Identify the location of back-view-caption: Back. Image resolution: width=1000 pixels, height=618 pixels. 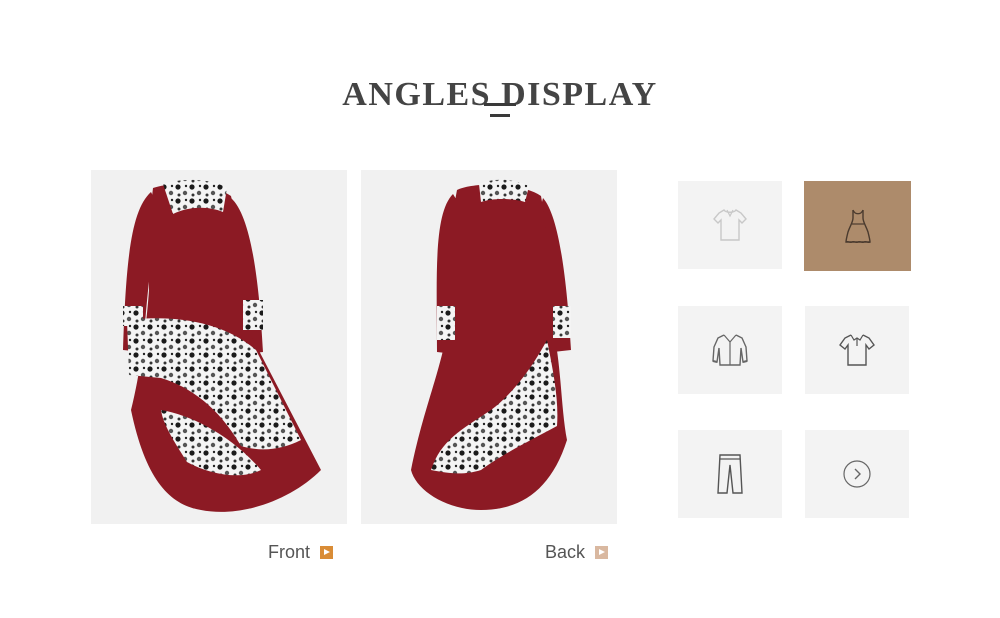
(577, 552).